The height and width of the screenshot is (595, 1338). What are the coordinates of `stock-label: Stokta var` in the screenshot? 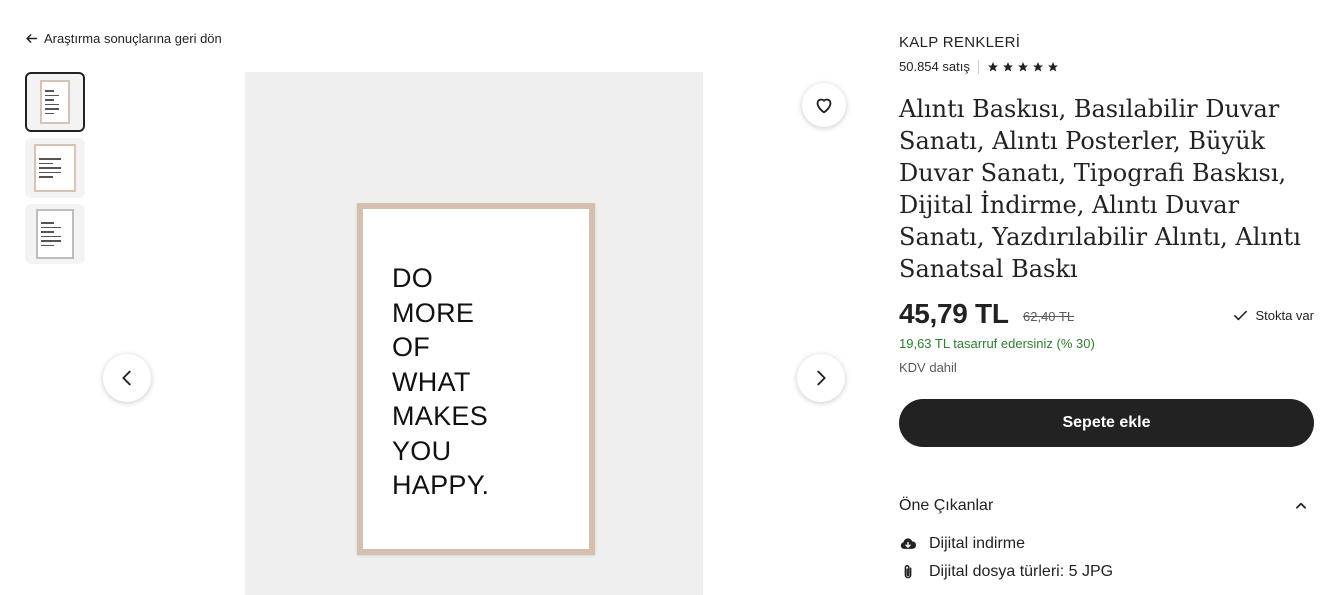 It's located at (1284, 315).